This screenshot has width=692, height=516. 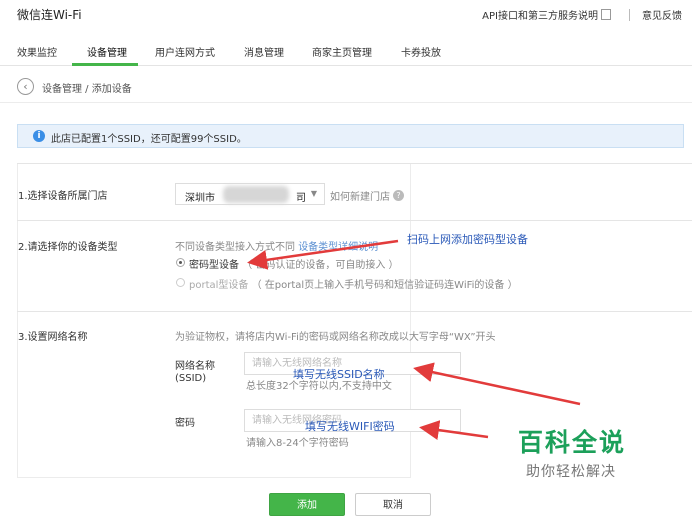 I want to click on step2-label: 2.请选择你的设备类型, so click(x=68, y=247).